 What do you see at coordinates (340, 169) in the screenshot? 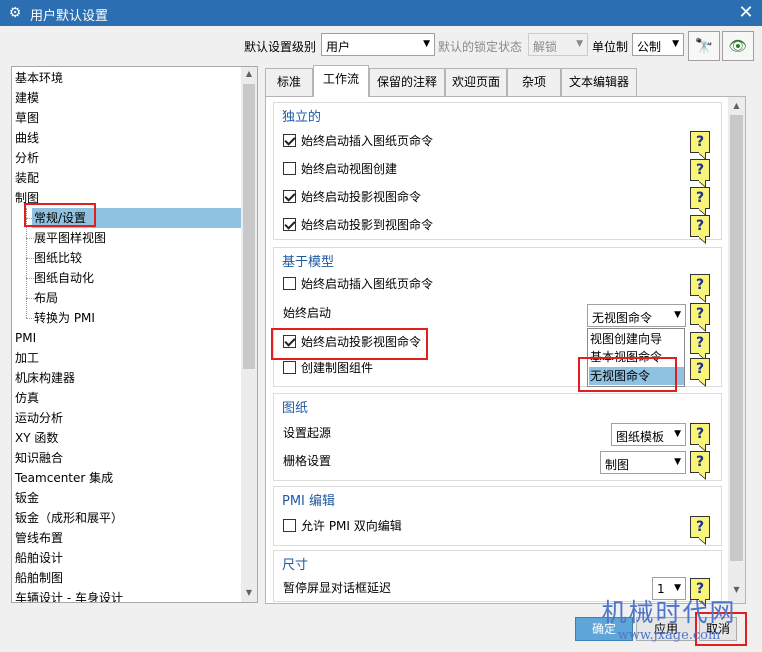
I see `checkbox-row: 始终启动视图创建` at bounding box center [340, 169].